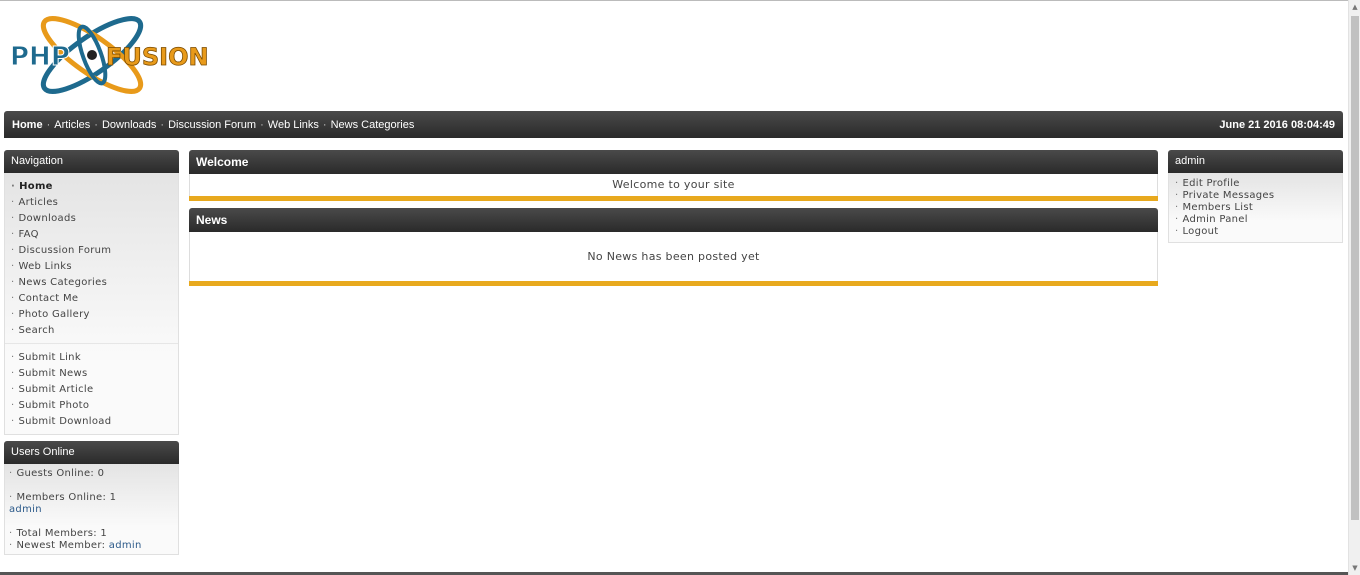 The height and width of the screenshot is (575, 1360). I want to click on user-menu-item-edit-profile: · Edit Profile, so click(1258, 184).